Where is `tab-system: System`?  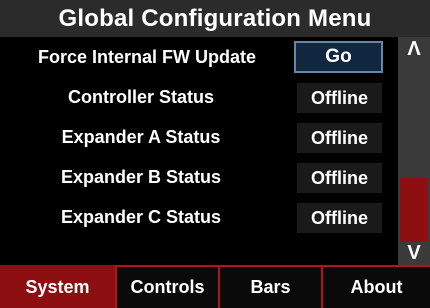
tab-system: System is located at coordinates (57, 286).